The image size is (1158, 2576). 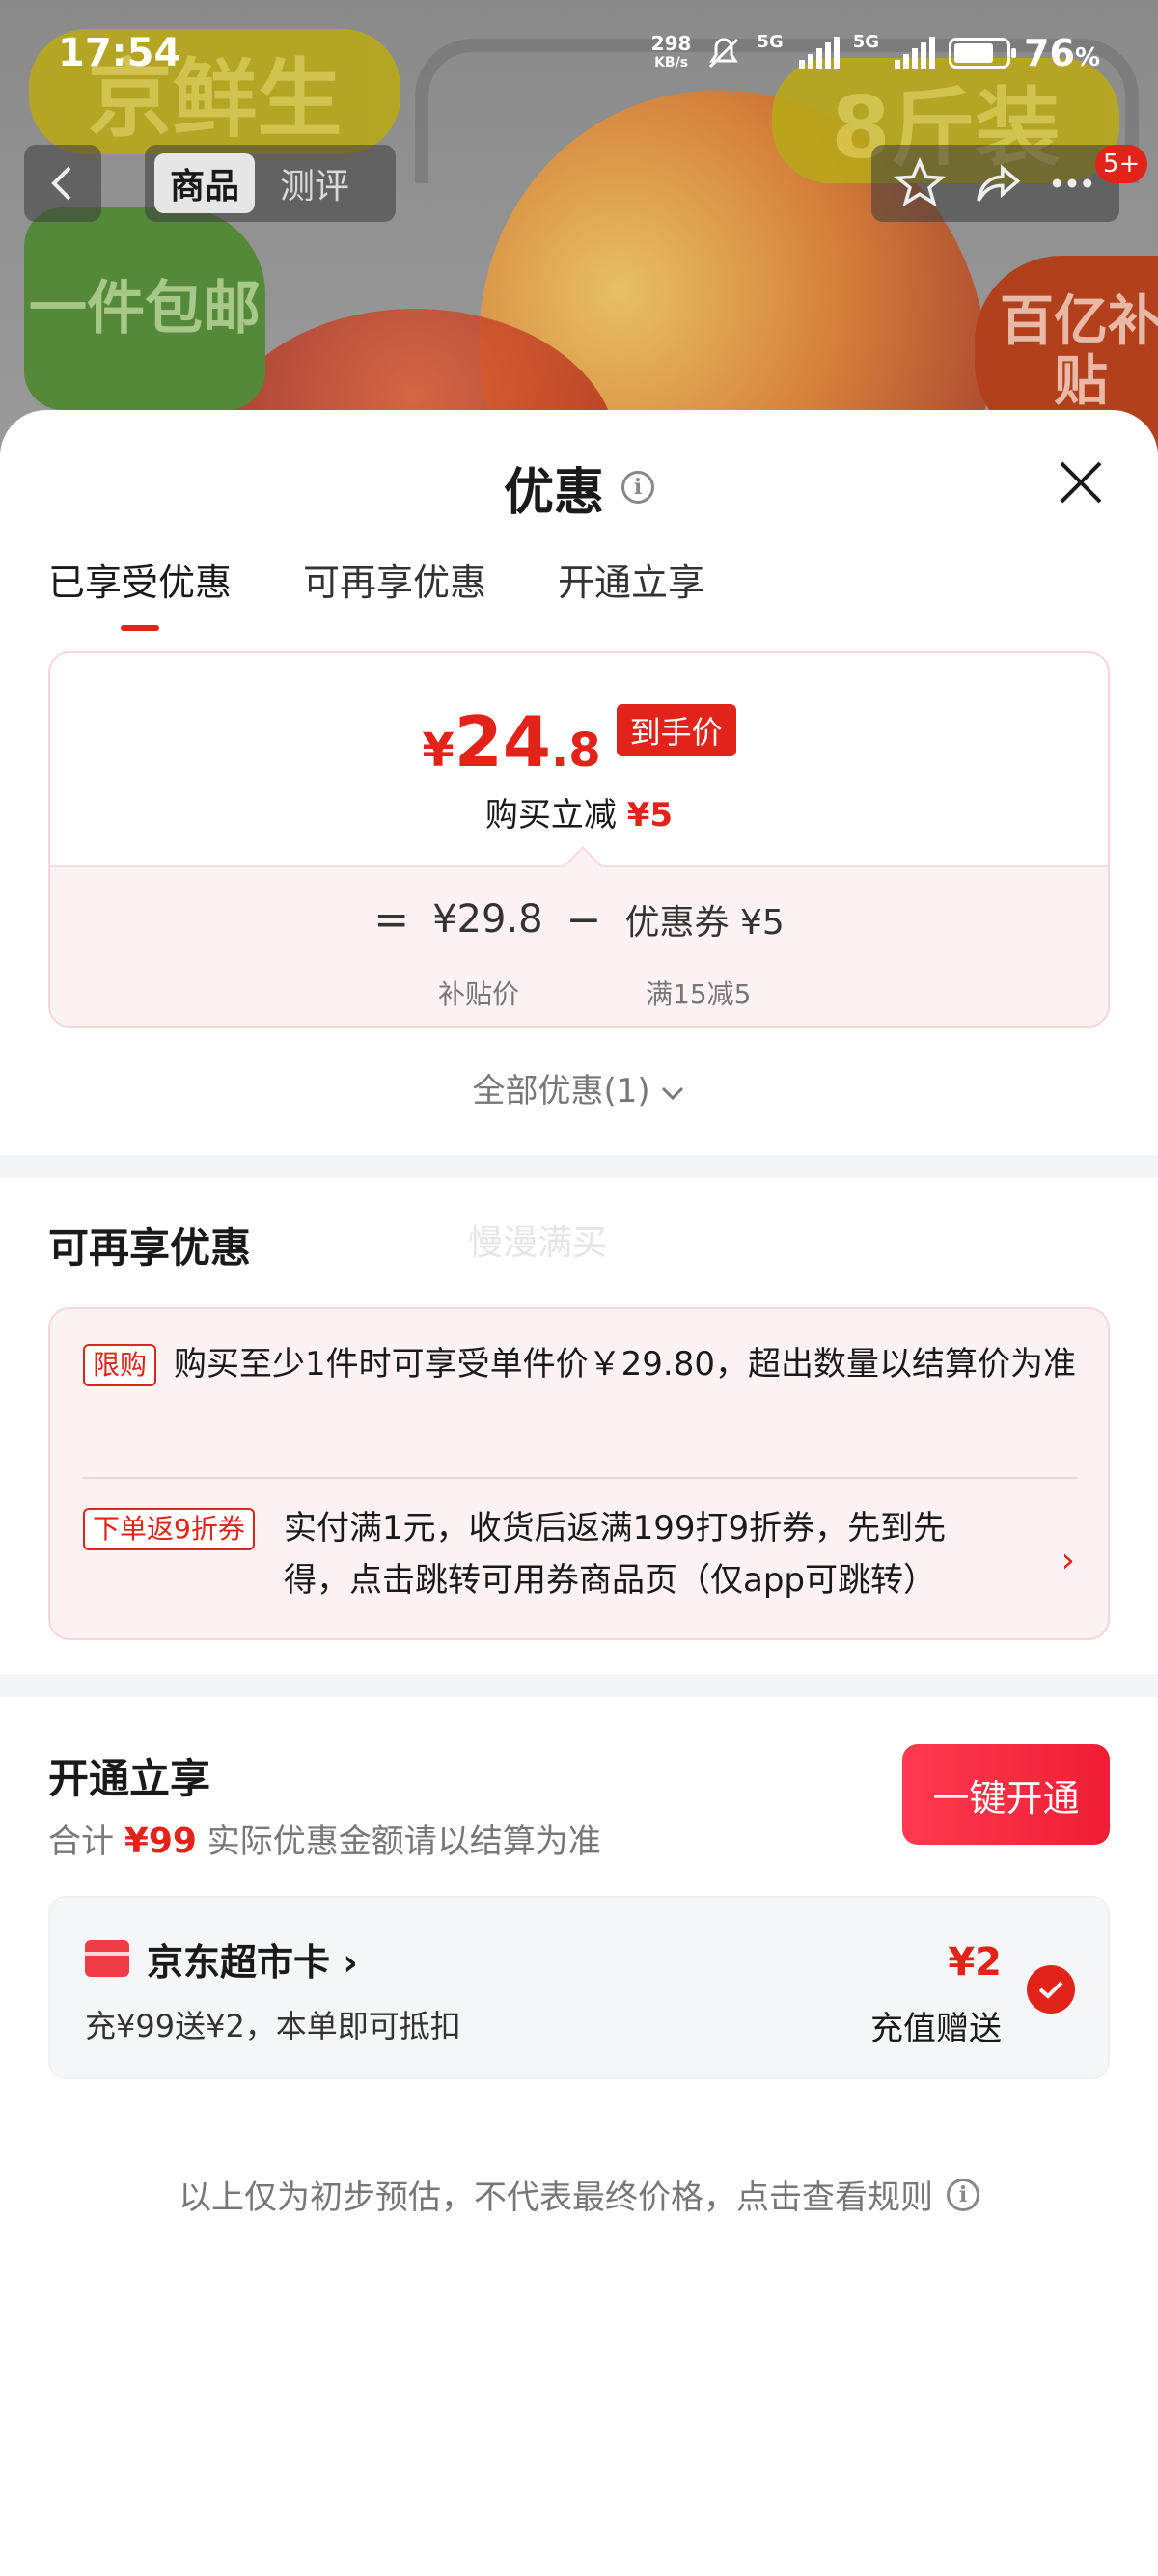 What do you see at coordinates (579, 946) in the screenshot?
I see `price-breakdown: = ¥29.8 − 优惠券 ¥5 补贴价 满15减5` at bounding box center [579, 946].